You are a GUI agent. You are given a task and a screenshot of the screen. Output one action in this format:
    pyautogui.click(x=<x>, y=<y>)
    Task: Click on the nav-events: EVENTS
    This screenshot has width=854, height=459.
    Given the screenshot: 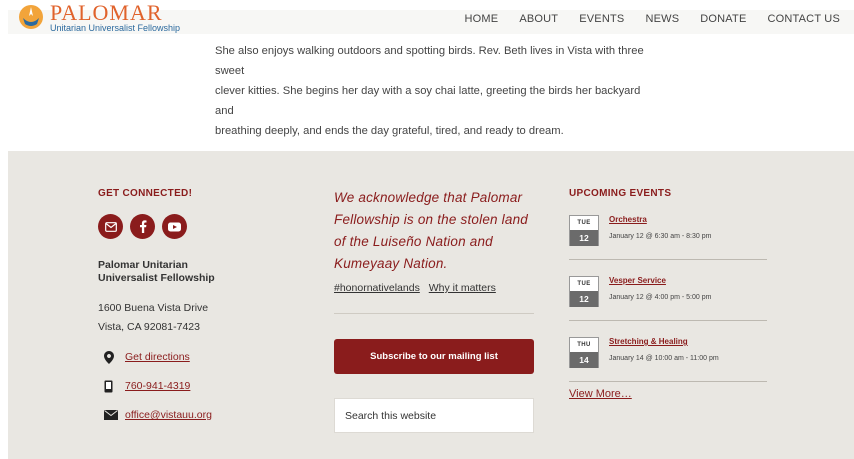 What is the action you would take?
    pyautogui.click(x=601, y=19)
    